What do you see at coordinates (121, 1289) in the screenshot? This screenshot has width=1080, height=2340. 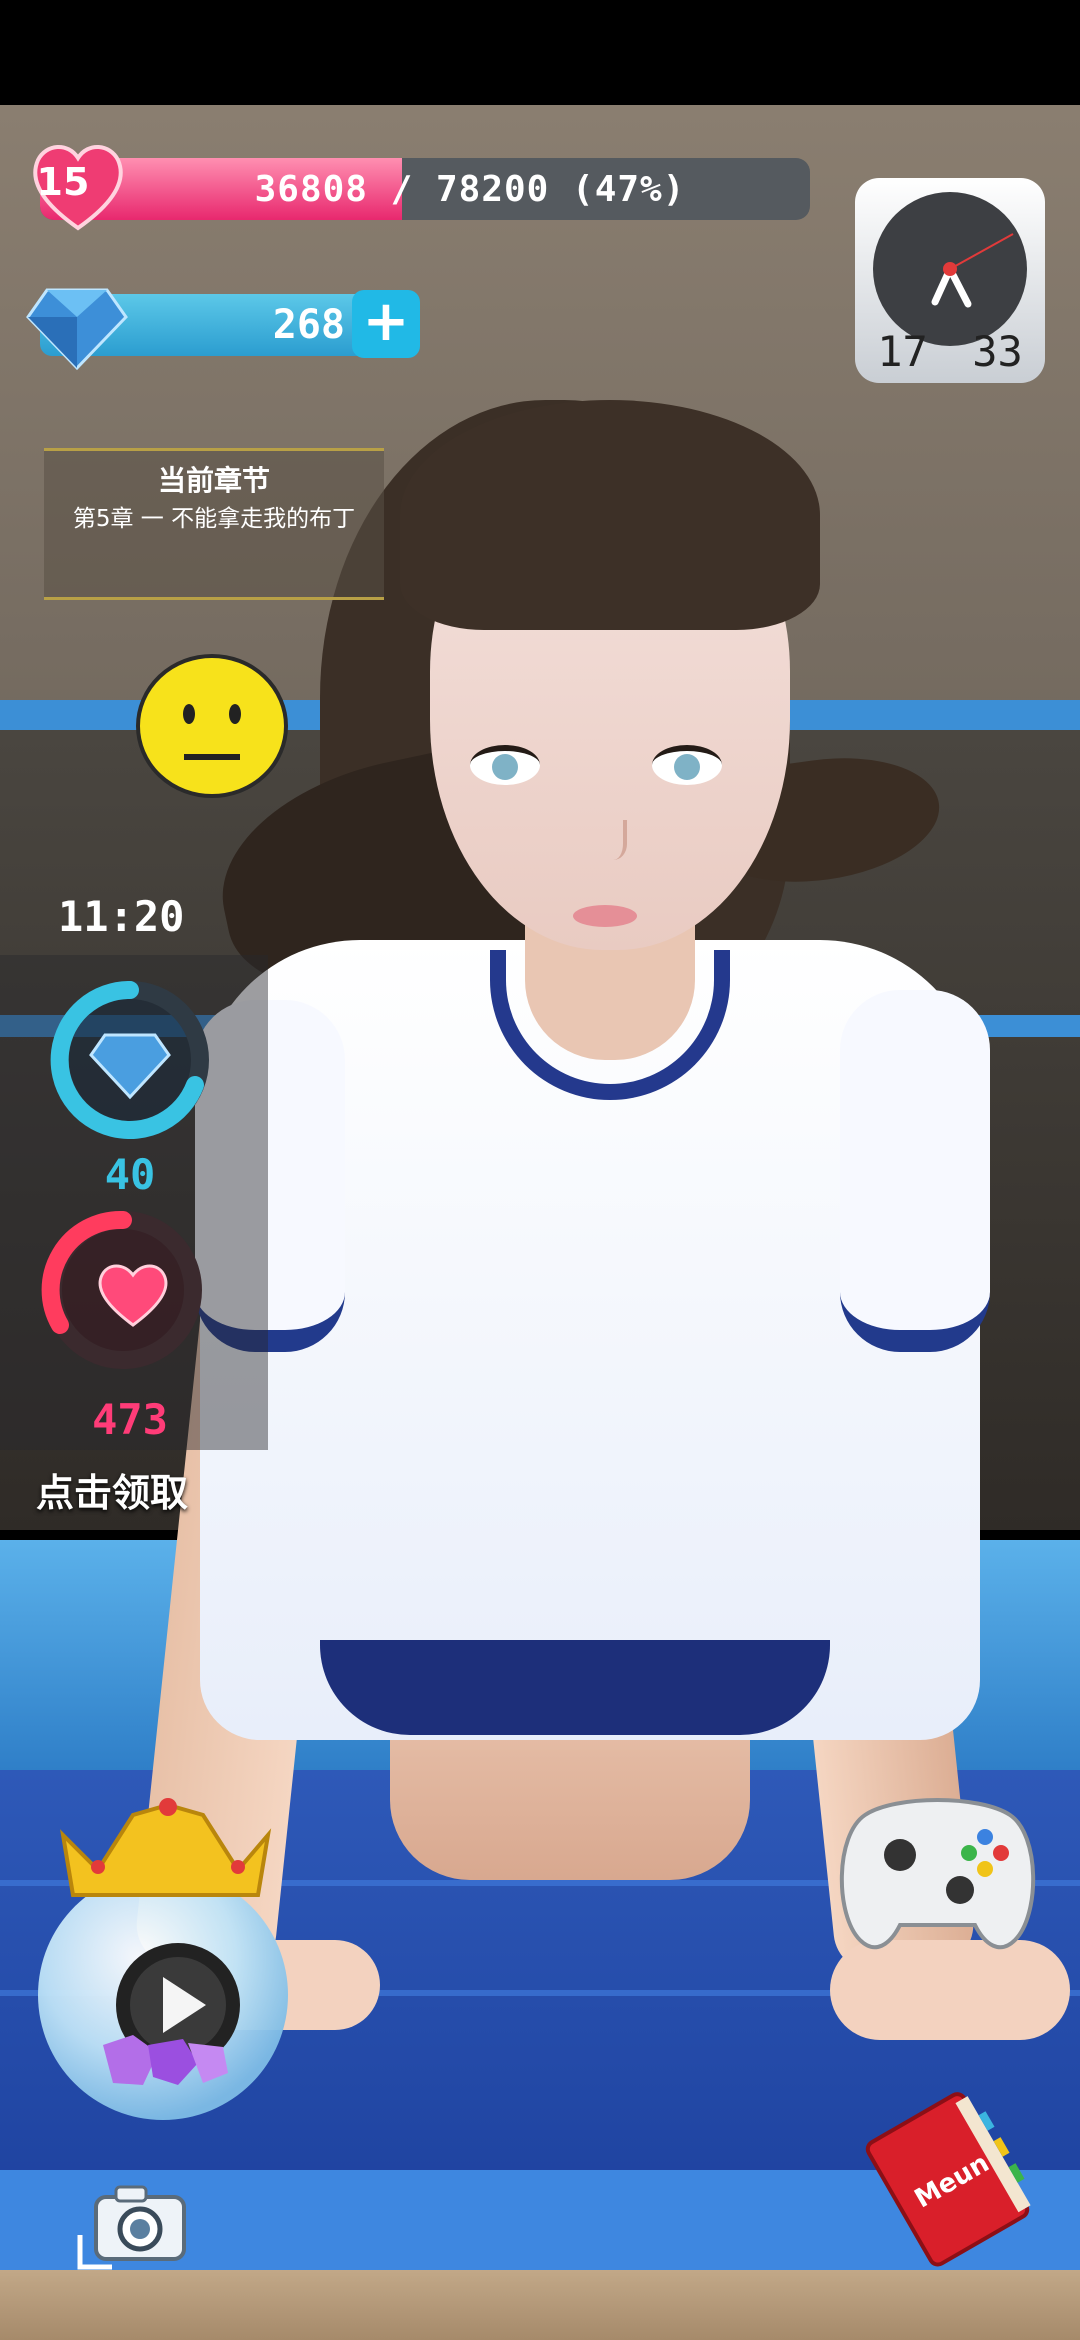 I see `heart-reward-progress-ring` at bounding box center [121, 1289].